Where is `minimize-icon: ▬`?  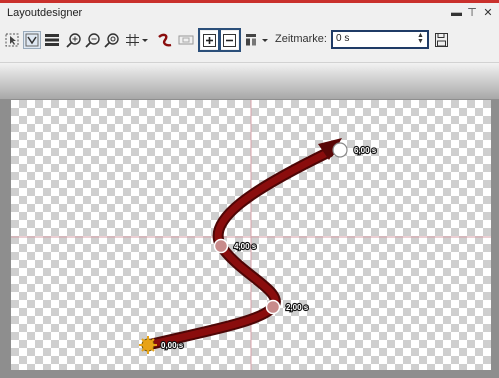
minimize-icon: ▬ is located at coordinates (456, 13).